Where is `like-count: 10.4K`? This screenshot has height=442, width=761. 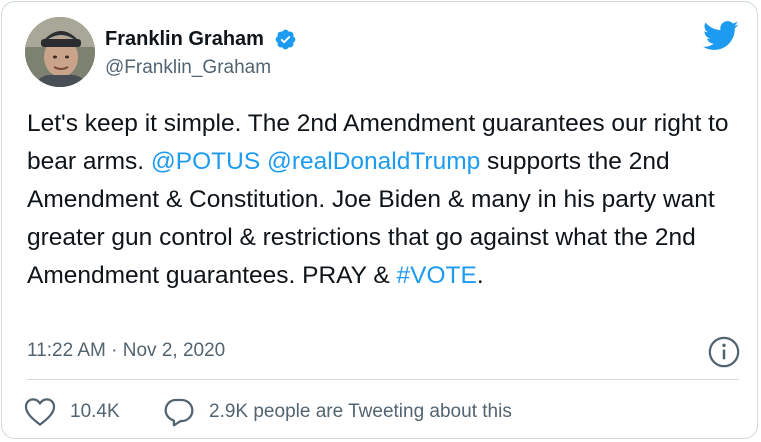 like-count: 10.4K is located at coordinates (95, 411).